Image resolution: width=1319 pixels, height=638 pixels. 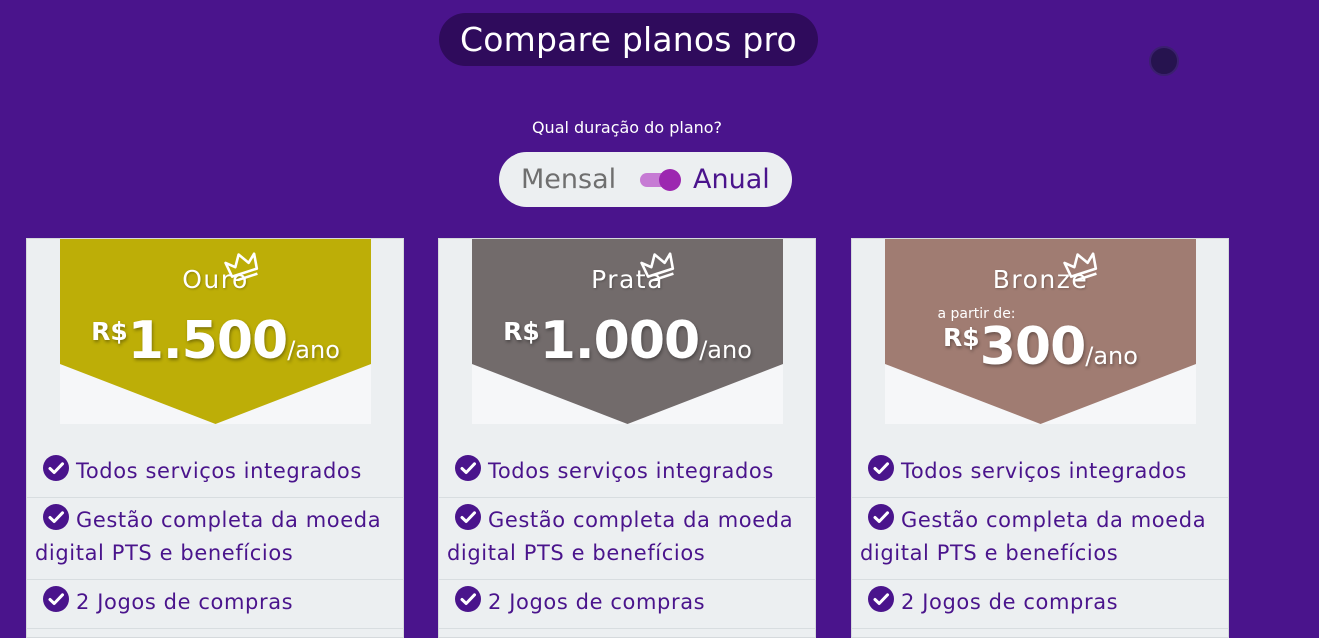 What do you see at coordinates (1040, 279) in the screenshot?
I see `plan-name: Bronze` at bounding box center [1040, 279].